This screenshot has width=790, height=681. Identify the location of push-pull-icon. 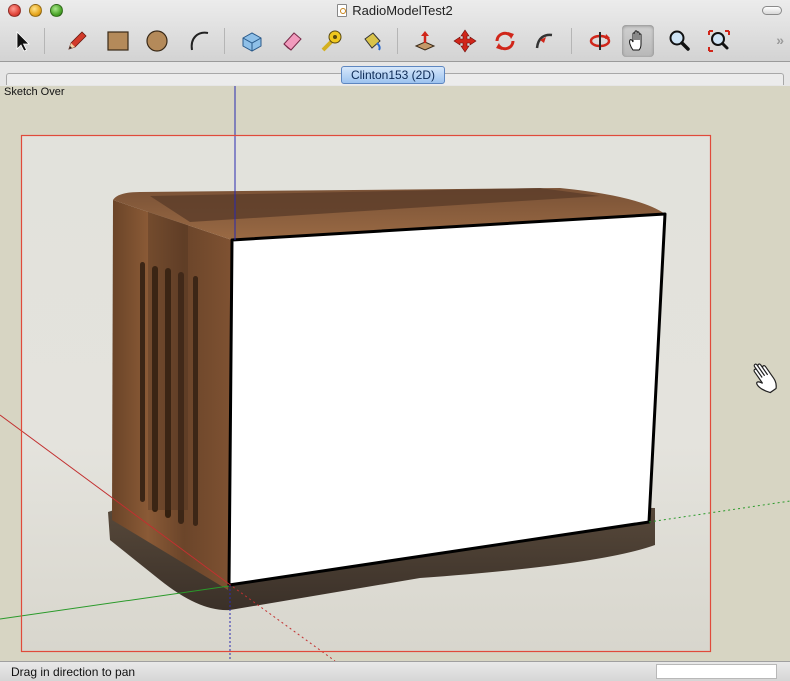
(425, 41).